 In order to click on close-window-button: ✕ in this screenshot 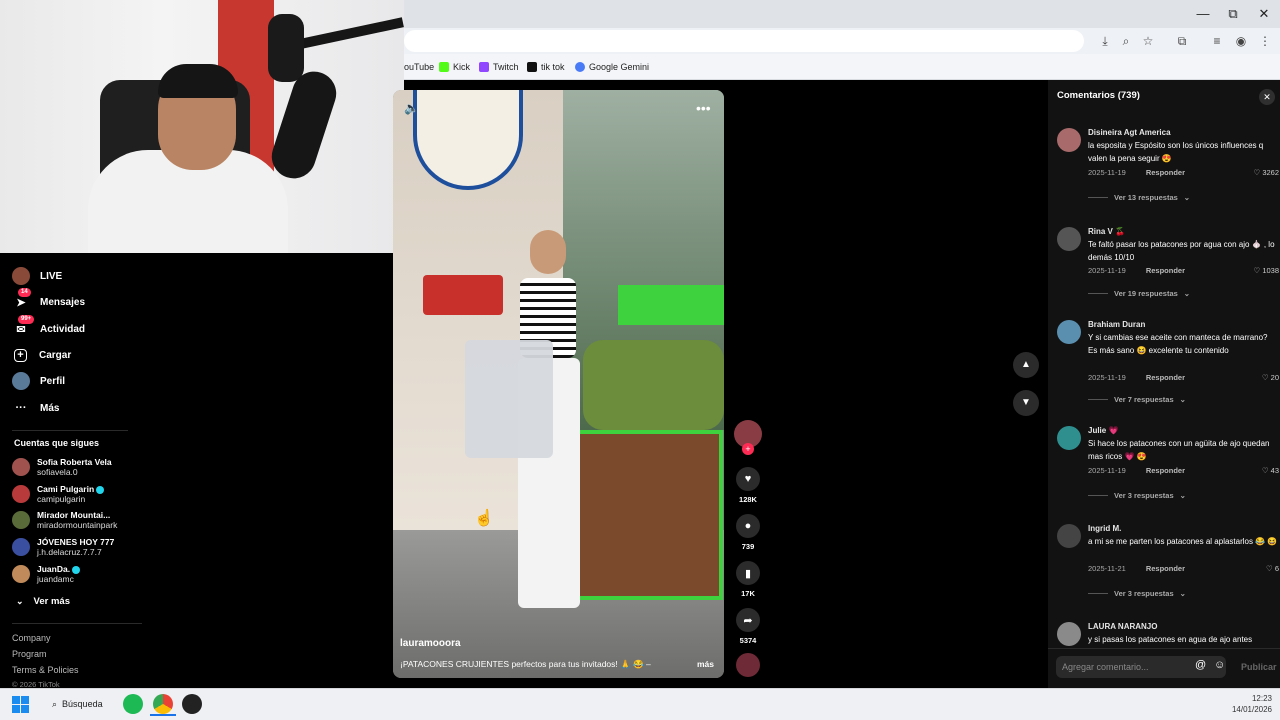, I will do `click(1264, 14)`.